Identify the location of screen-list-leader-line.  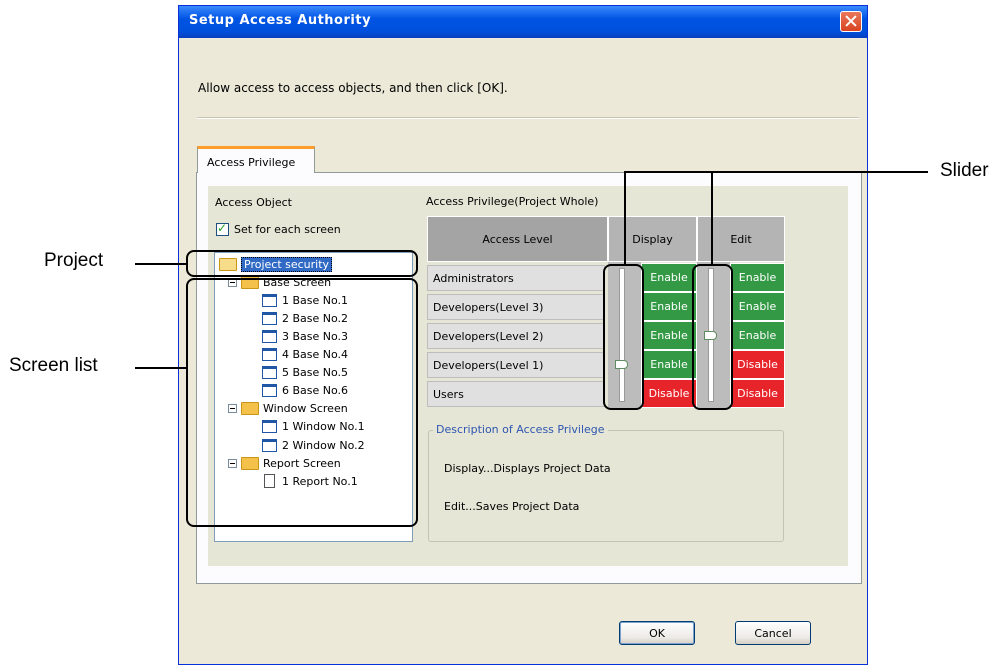
(161, 368).